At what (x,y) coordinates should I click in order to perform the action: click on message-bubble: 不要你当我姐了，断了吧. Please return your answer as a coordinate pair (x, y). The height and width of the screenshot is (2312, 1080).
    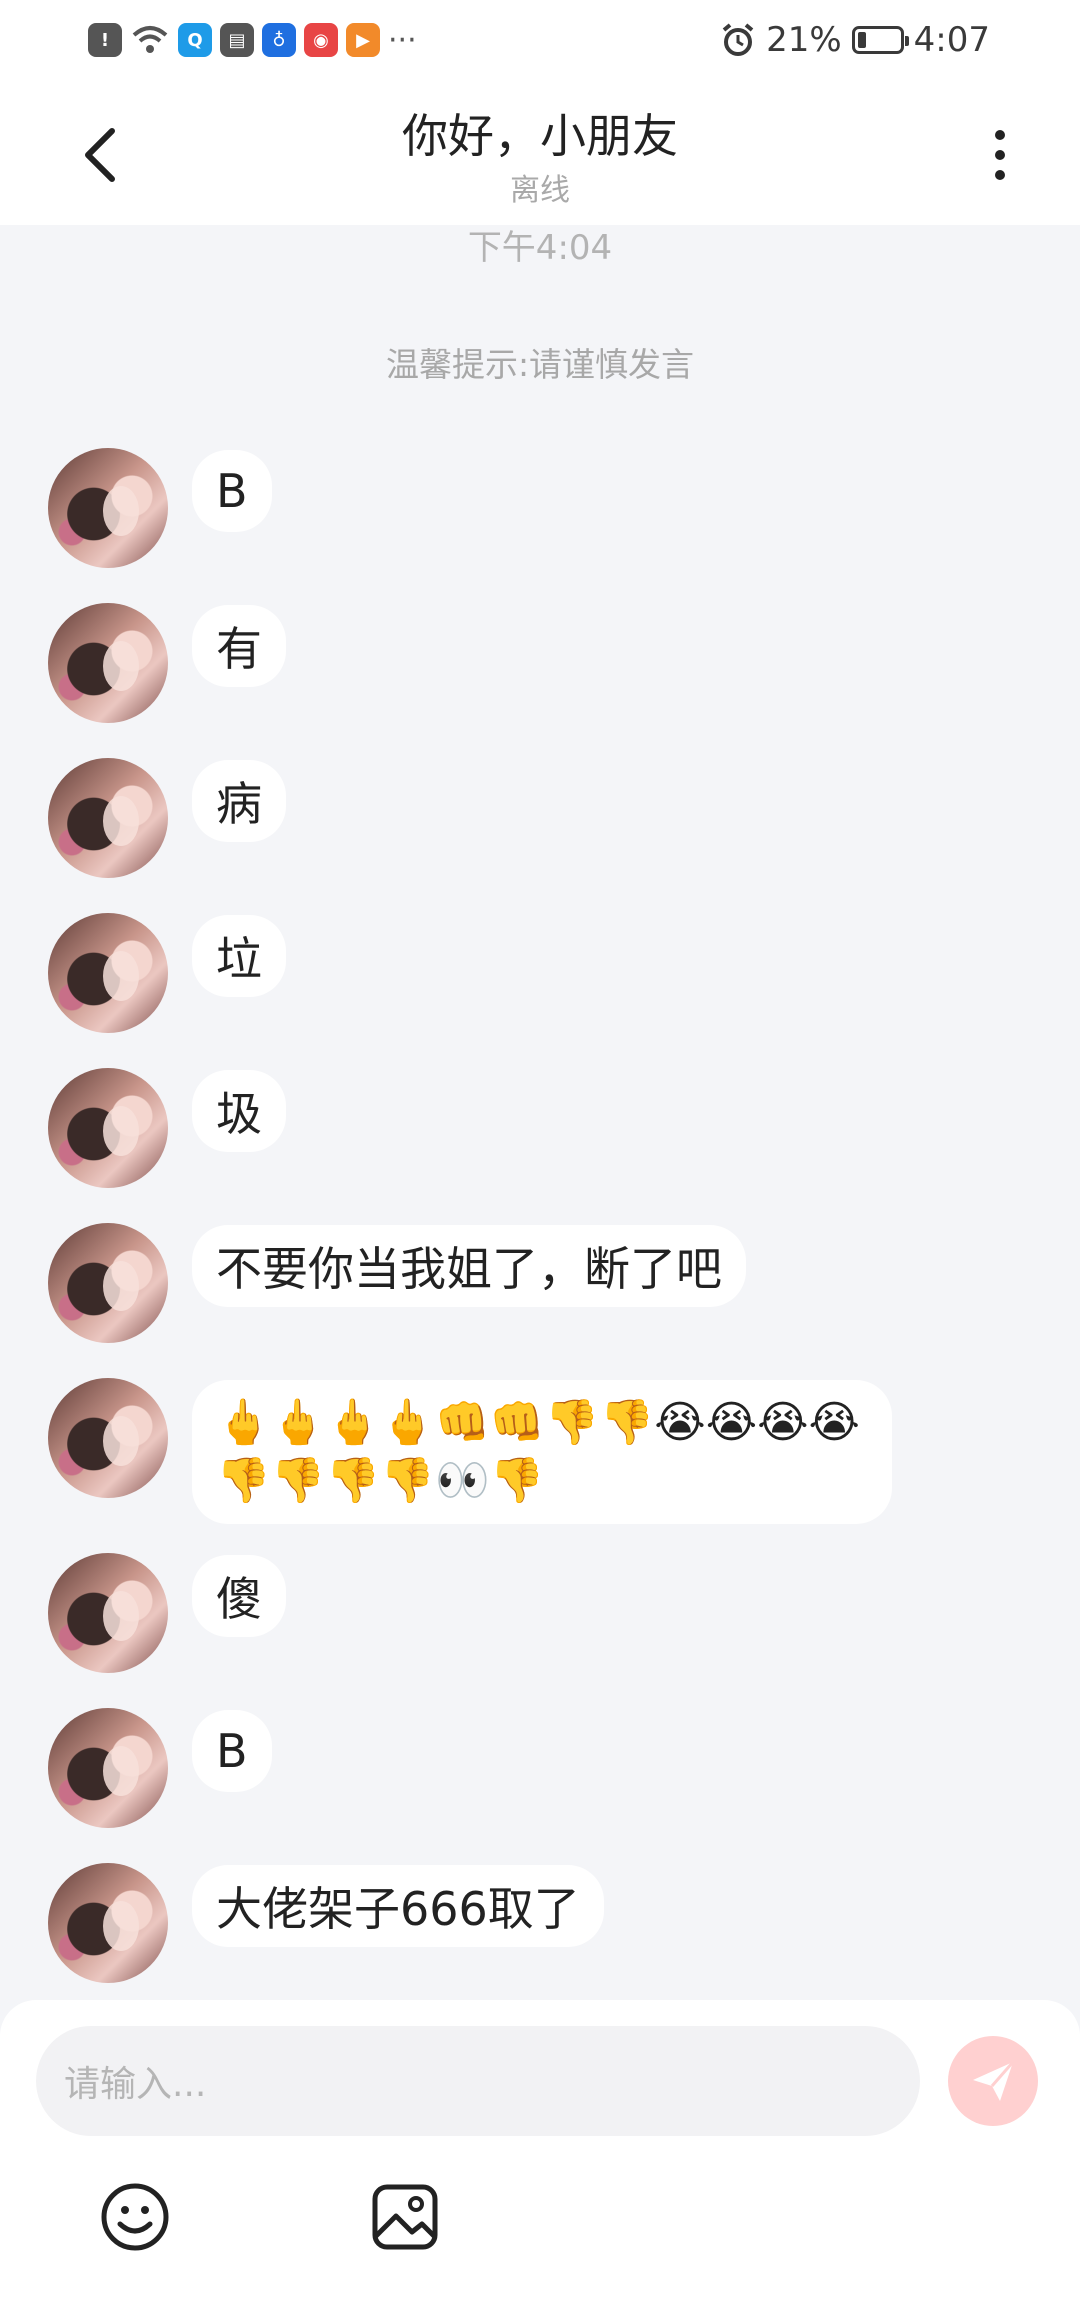
    Looking at the image, I should click on (469, 1266).